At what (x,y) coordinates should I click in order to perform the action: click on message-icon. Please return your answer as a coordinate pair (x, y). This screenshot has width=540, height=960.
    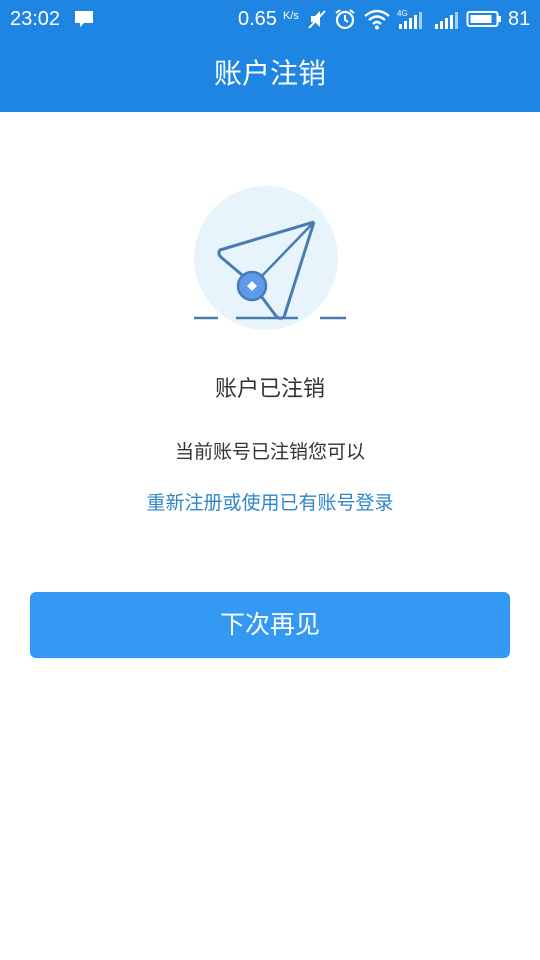
    Looking at the image, I should click on (84, 19).